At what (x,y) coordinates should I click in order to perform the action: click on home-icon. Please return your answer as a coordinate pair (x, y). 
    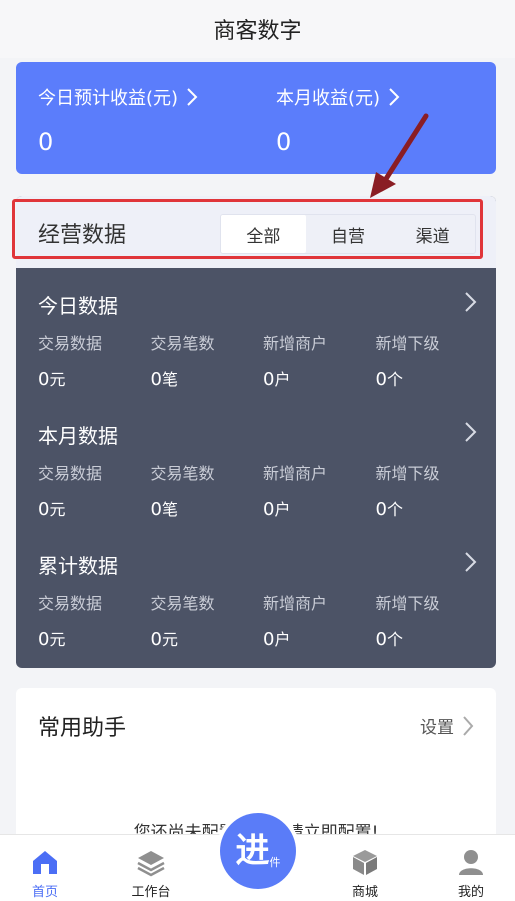
    Looking at the image, I should click on (45, 862).